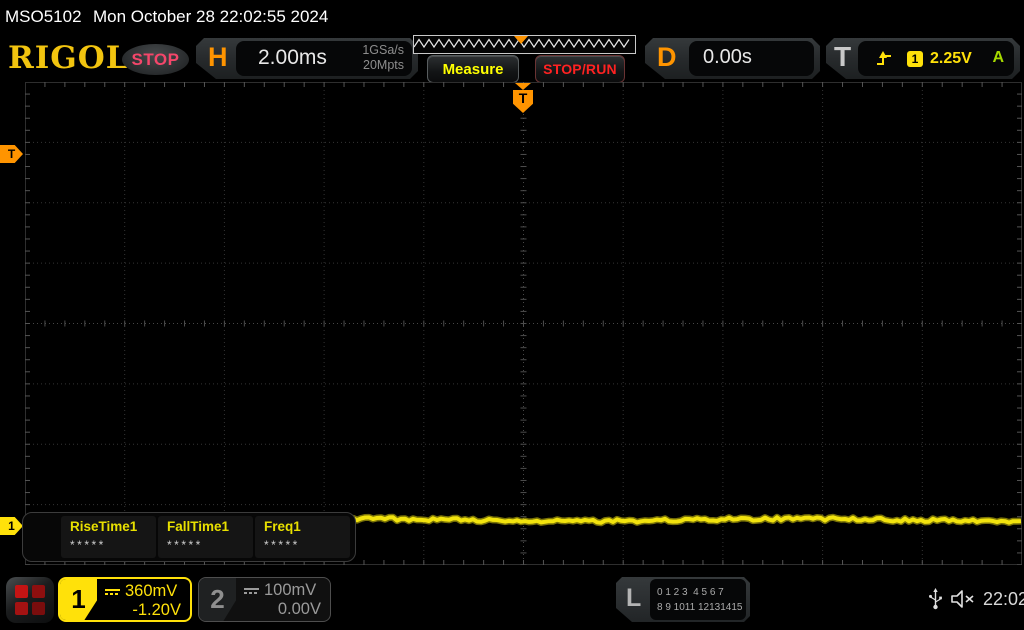 This screenshot has height=630, width=1024. What do you see at coordinates (217, 599) in the screenshot?
I see `channel2-number: 2` at bounding box center [217, 599].